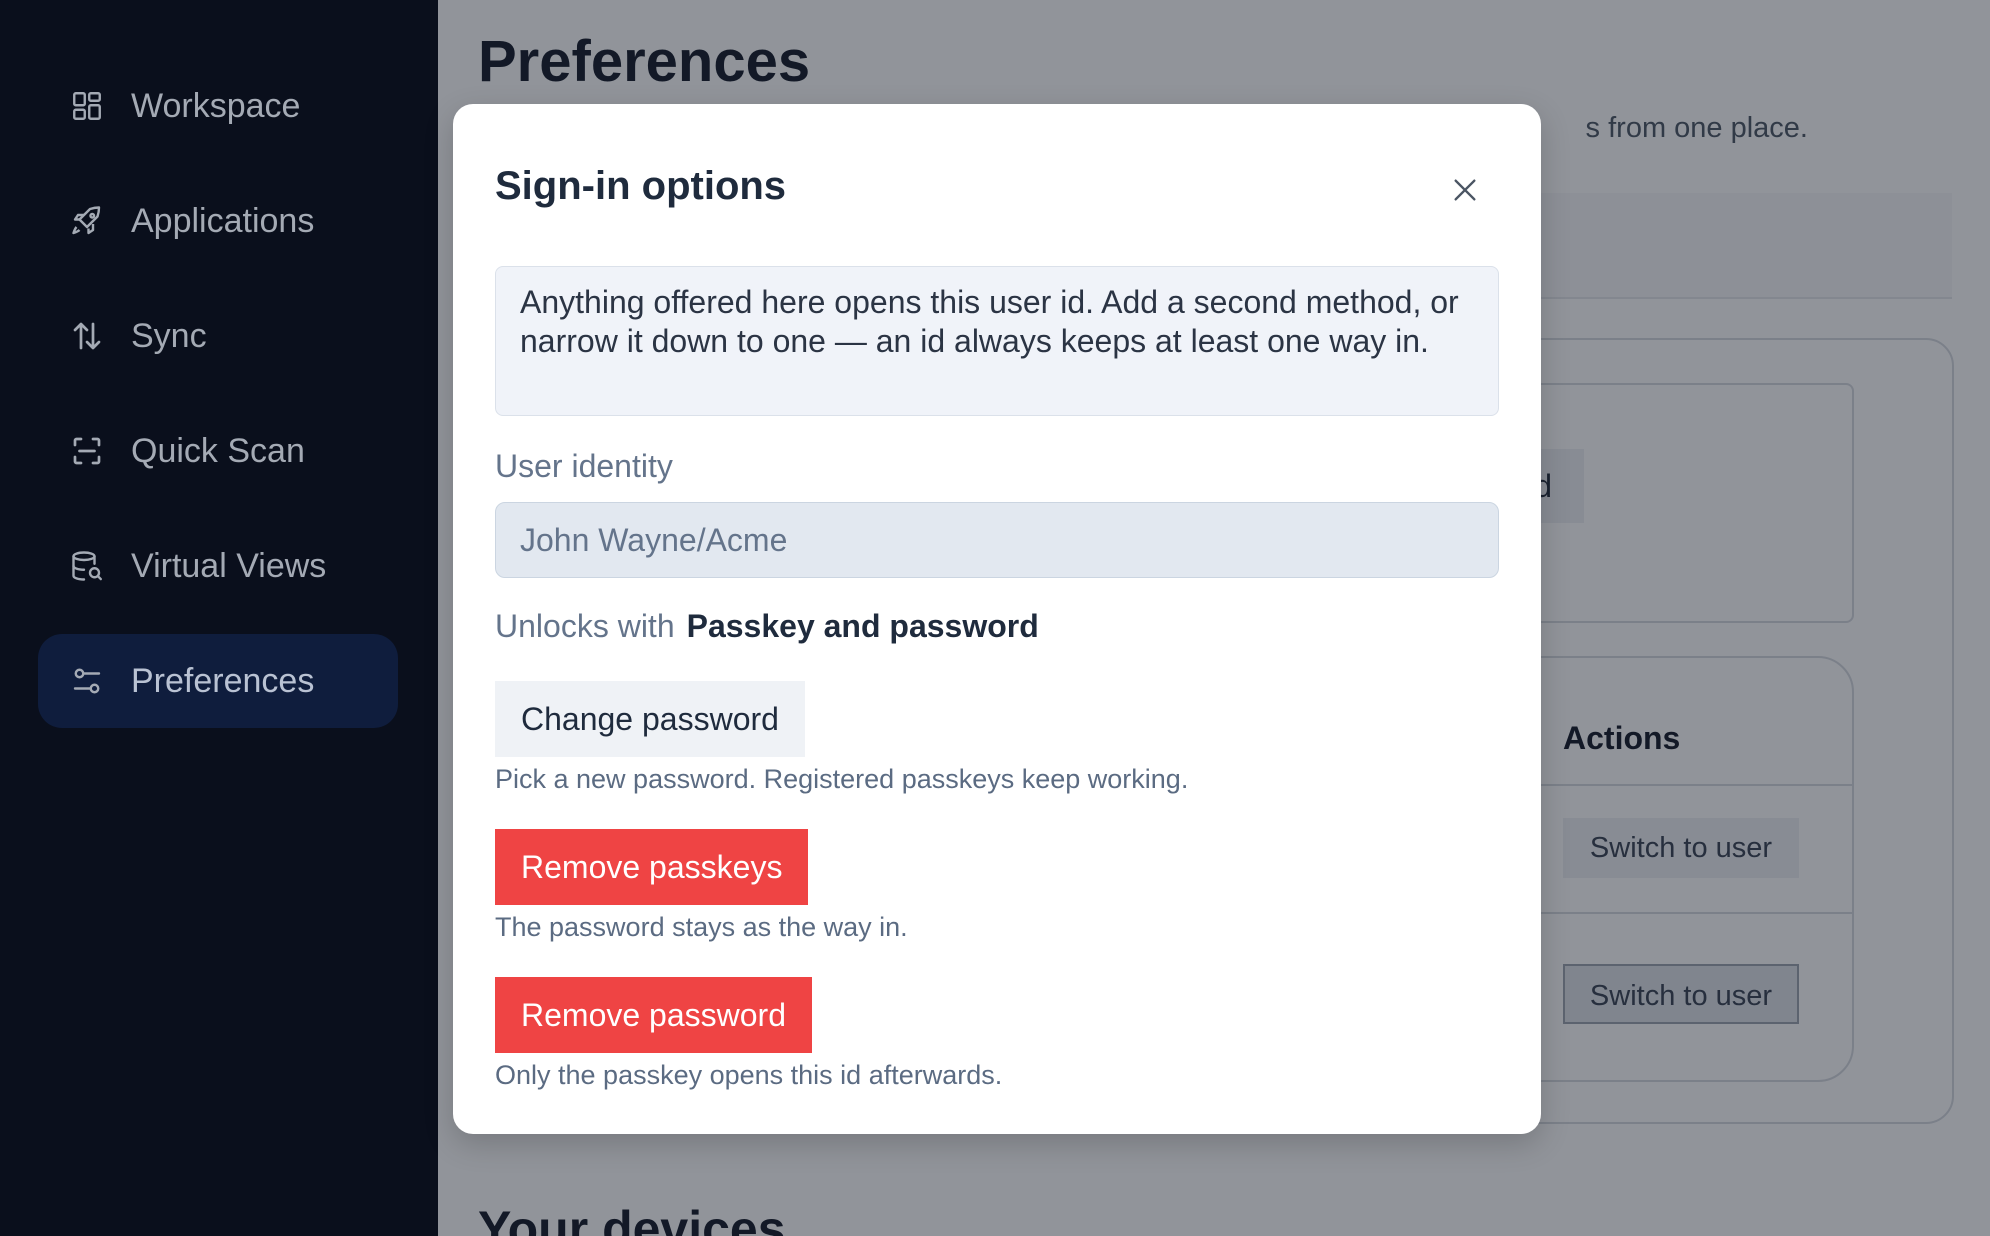  I want to click on sidebar-item-workspace: Workspace, so click(218, 106).